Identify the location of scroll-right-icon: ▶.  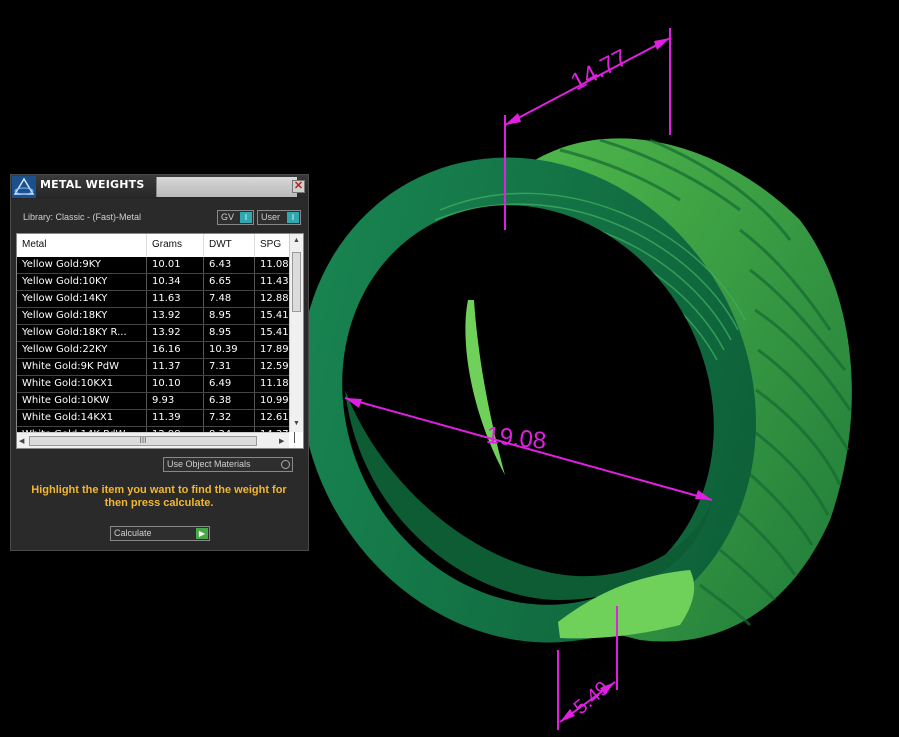
(281, 441).